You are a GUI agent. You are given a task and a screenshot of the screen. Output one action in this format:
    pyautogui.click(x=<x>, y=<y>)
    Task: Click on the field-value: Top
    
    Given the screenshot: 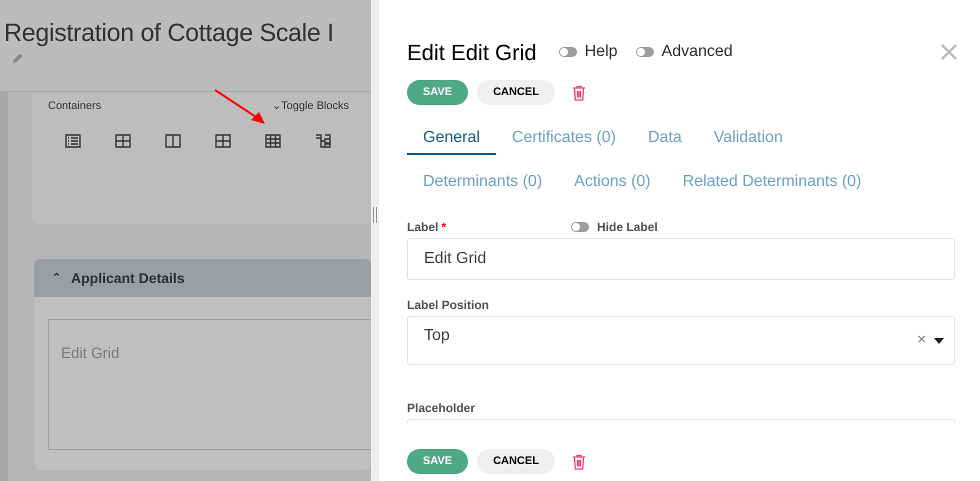 What is the action you would take?
    pyautogui.click(x=437, y=336)
    